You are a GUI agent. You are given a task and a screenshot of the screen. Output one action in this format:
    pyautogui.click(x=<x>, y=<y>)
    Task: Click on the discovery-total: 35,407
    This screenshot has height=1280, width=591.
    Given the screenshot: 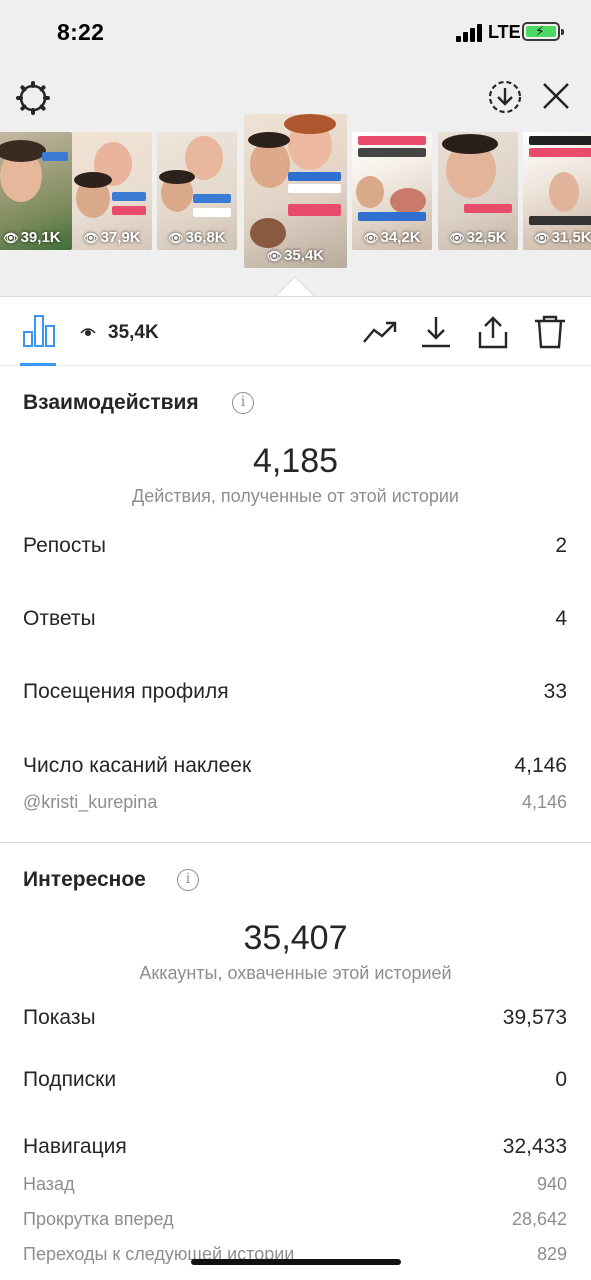 What is the action you would take?
    pyautogui.click(x=295, y=938)
    